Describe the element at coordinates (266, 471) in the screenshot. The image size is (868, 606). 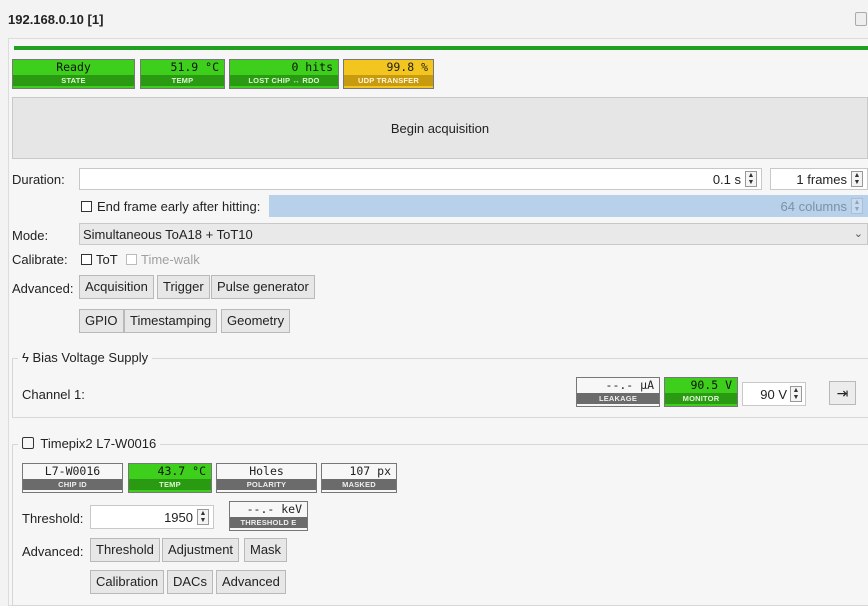
I see `polarity-value: Holes` at that location.